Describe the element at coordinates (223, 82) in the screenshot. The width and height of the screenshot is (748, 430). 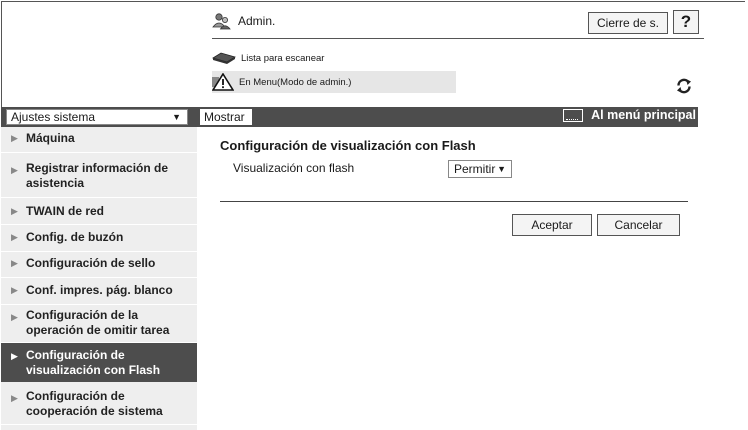
I see `warning-icon` at that location.